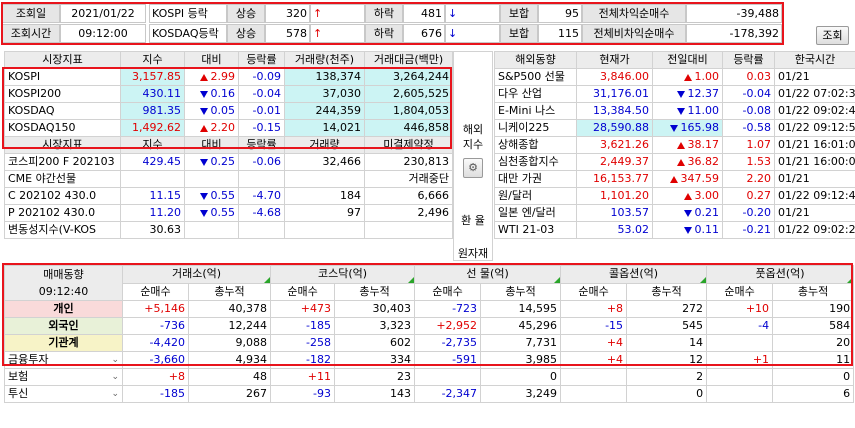  I want to click on table-row: KOSPI200 430.11 0.16 -0.04 37,030 2,605,525, so click(228, 94).